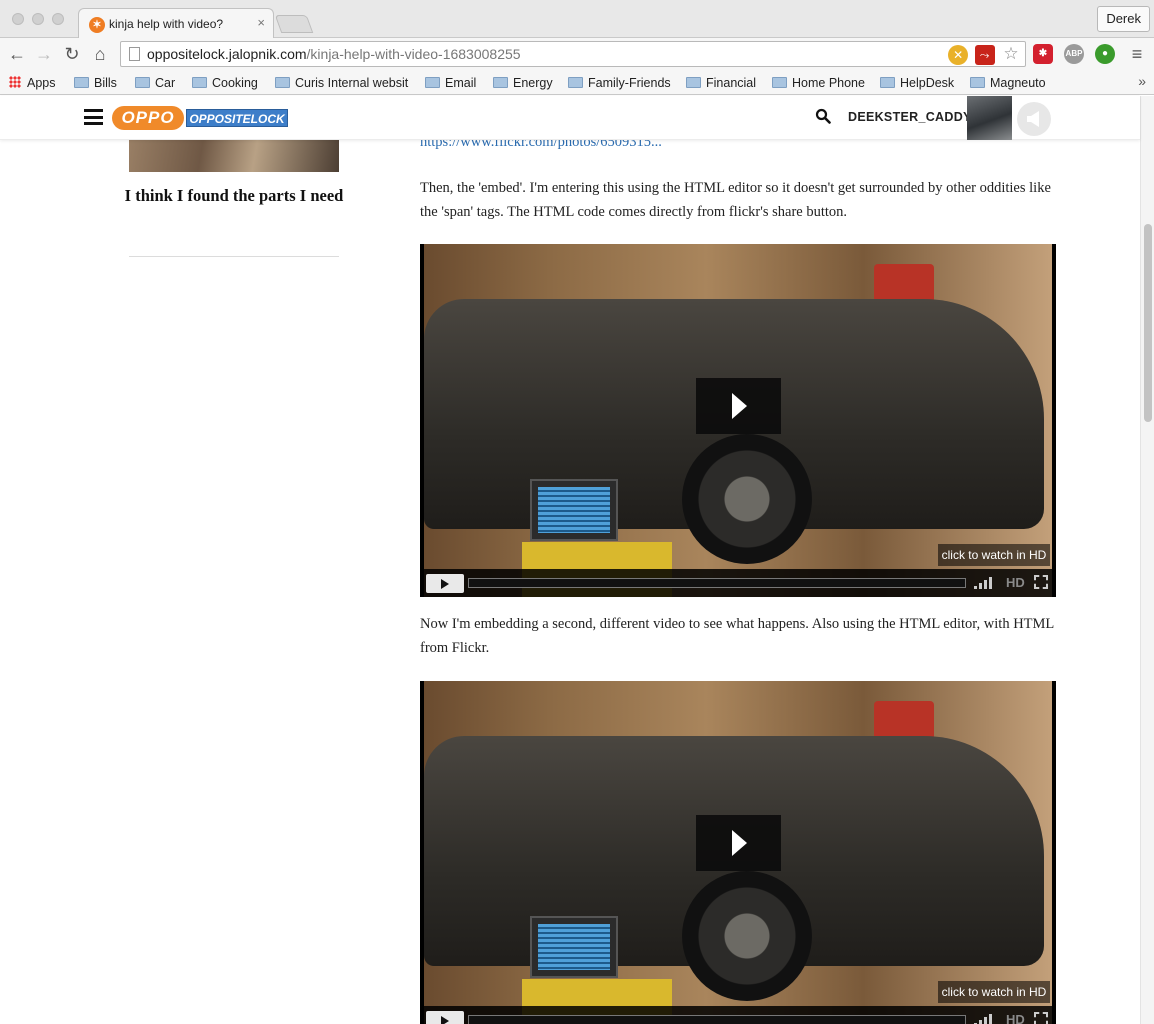 The width and height of the screenshot is (1154, 1024). What do you see at coordinates (38, 19) in the screenshot?
I see `minimize-window-button` at bounding box center [38, 19].